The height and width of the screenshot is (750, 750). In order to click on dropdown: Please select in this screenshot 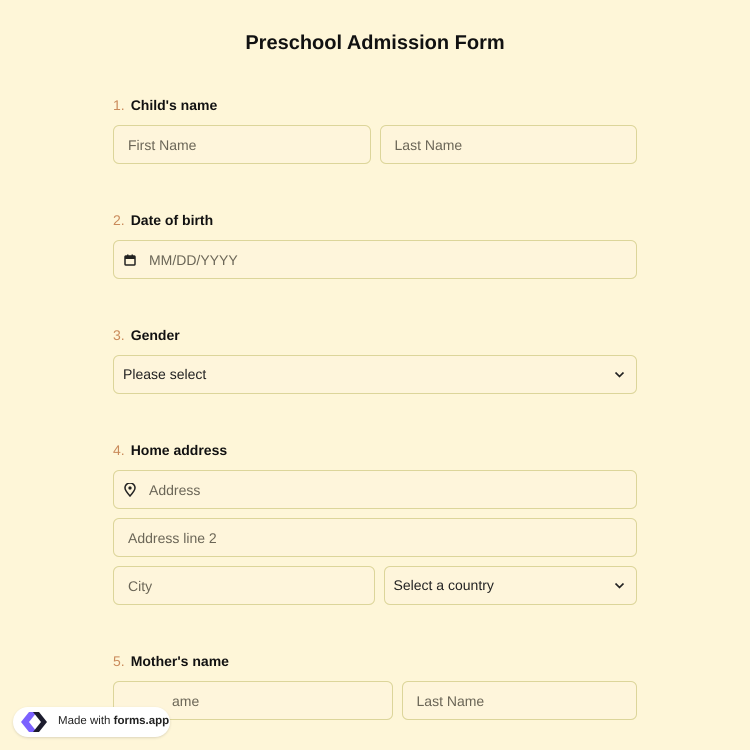, I will do `click(375, 374)`.